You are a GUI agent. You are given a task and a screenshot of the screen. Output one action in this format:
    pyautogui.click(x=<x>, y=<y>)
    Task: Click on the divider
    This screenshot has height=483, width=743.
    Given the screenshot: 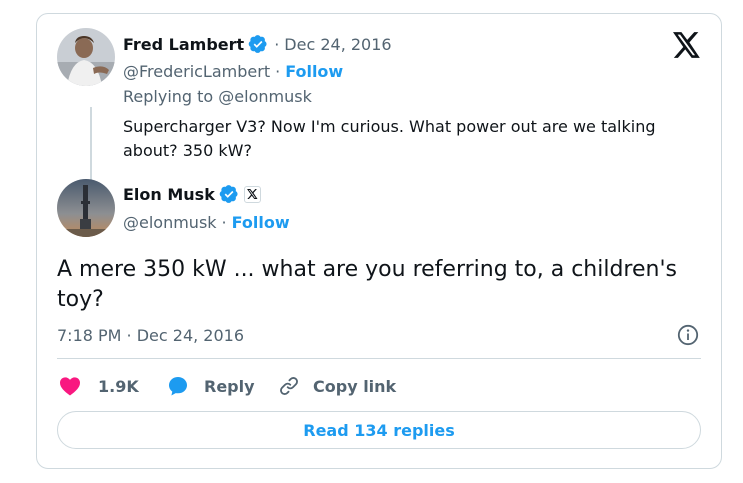 What is the action you would take?
    pyautogui.click(x=379, y=358)
    